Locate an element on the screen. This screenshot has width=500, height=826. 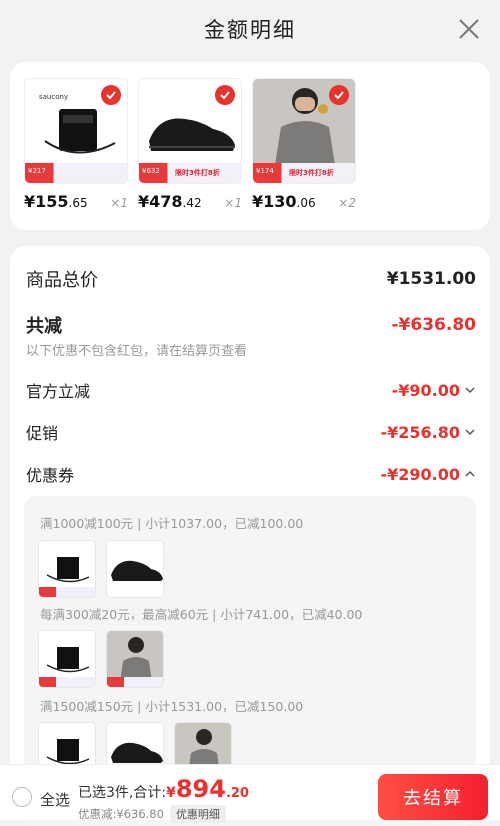
promo-strip: ¥174 限时3件打8折 is located at coordinates (304, 173).